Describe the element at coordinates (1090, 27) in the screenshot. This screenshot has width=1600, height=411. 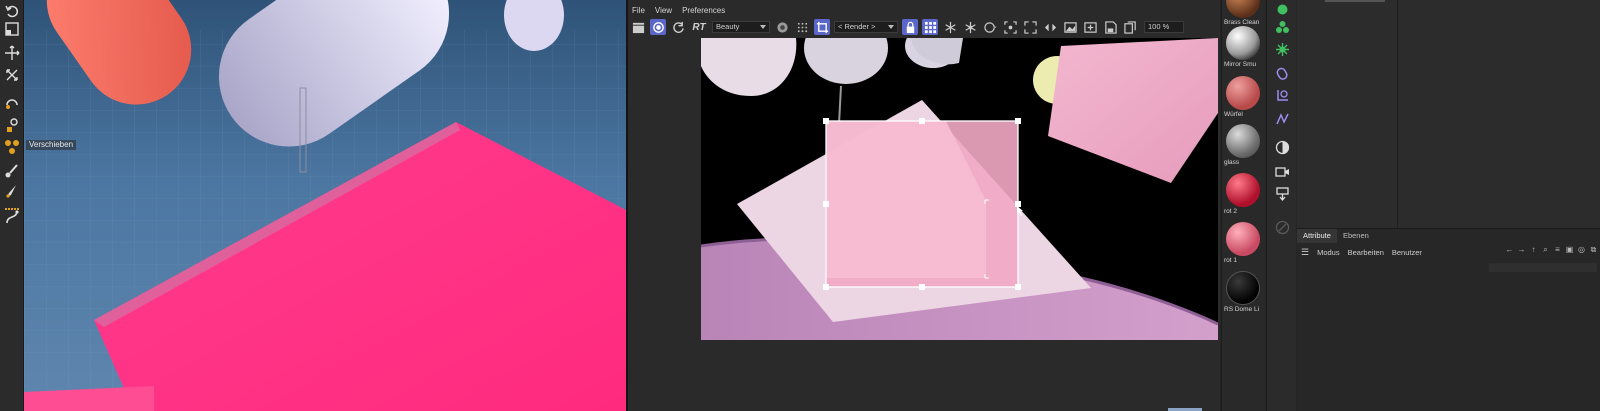
I see `add-image-icon` at that location.